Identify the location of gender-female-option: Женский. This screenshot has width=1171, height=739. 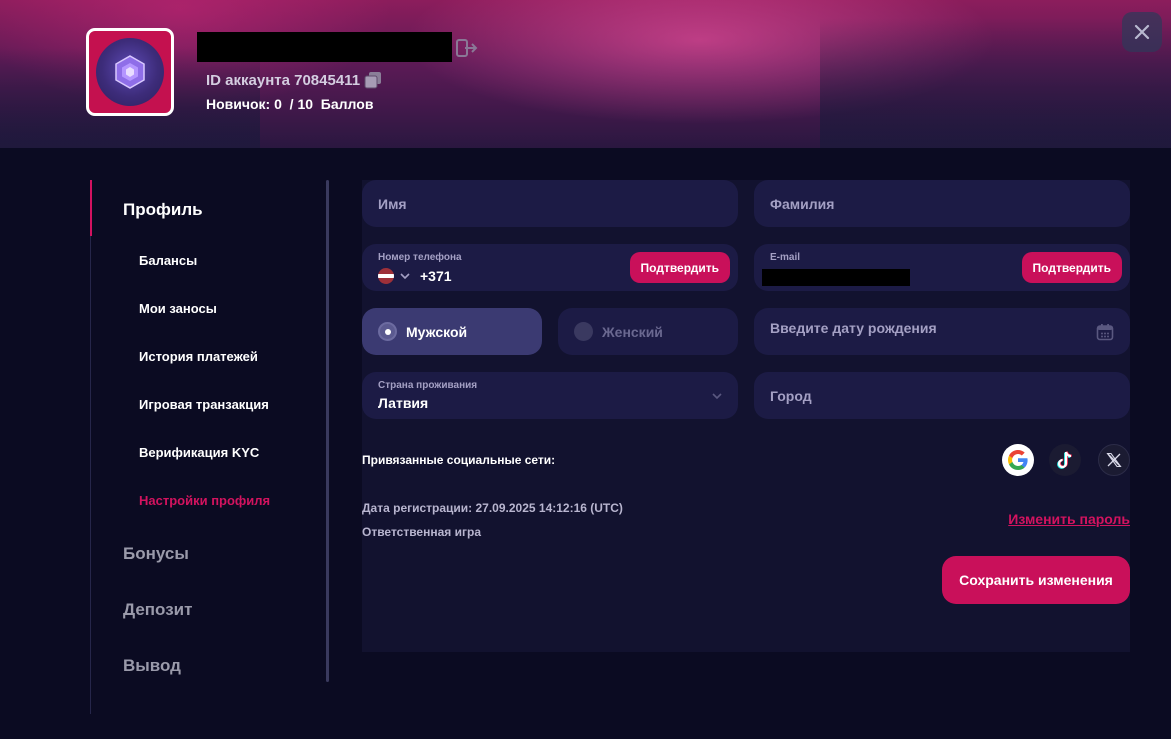
(648, 331).